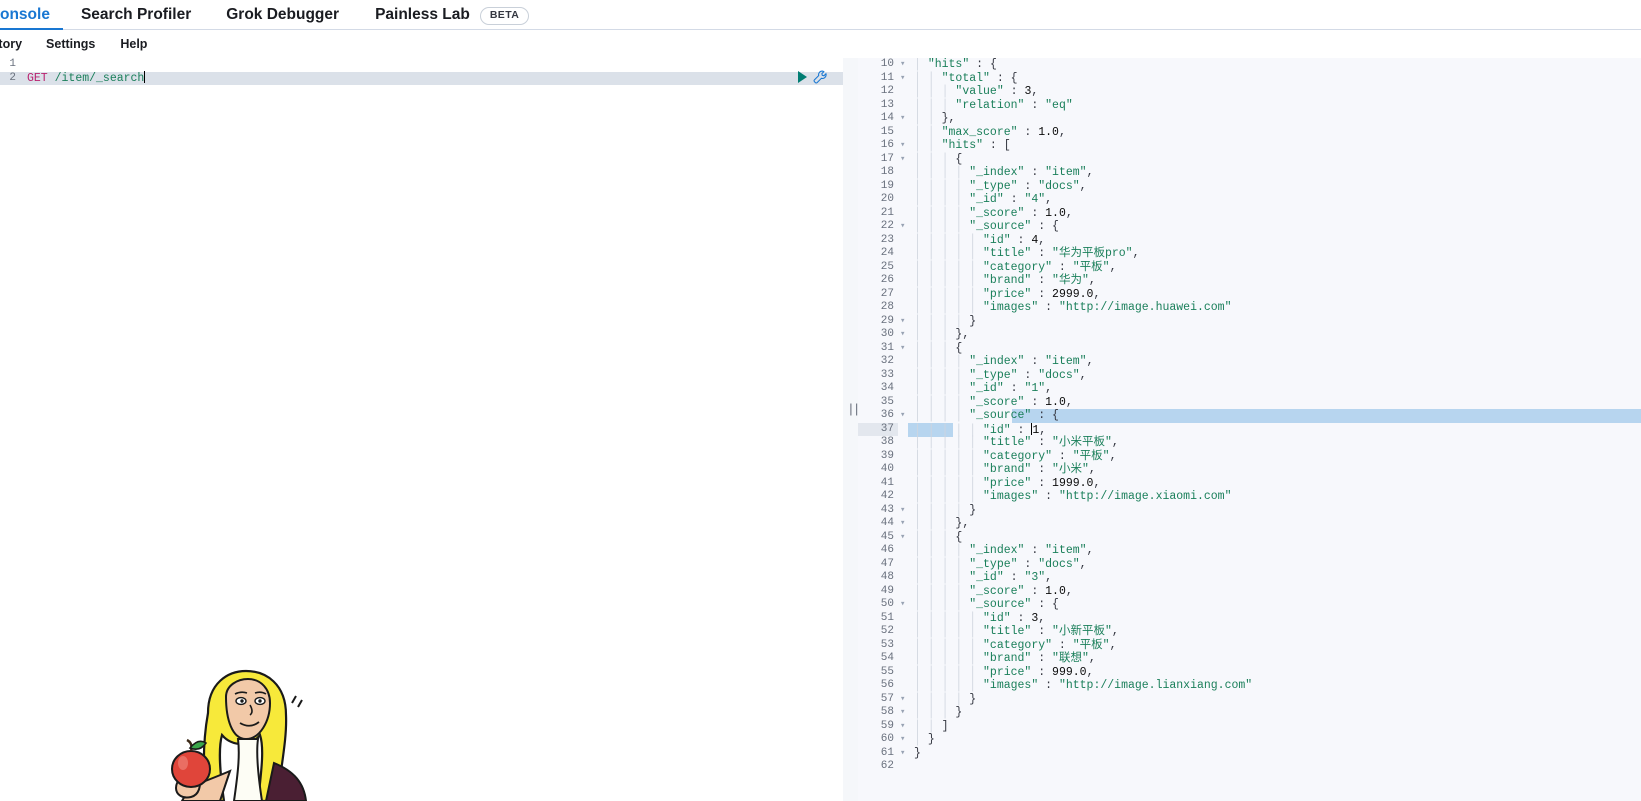  I want to click on editor-line: 2 GET /item/_search, so click(421, 78).